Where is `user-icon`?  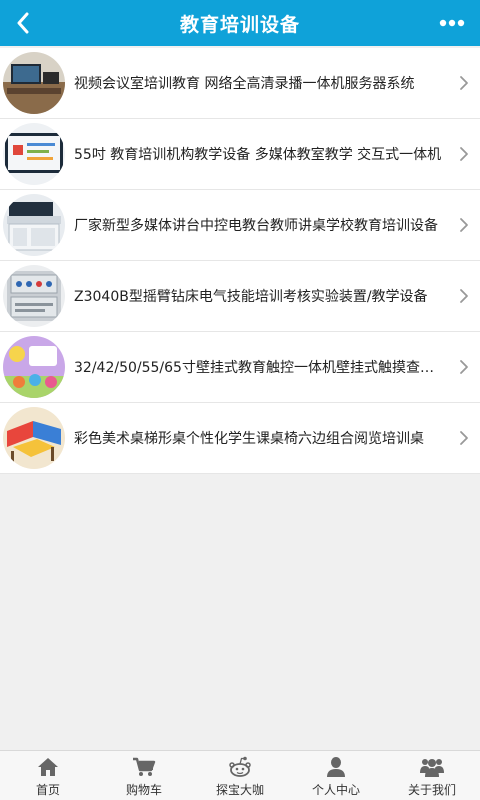 user-icon is located at coordinates (336, 766).